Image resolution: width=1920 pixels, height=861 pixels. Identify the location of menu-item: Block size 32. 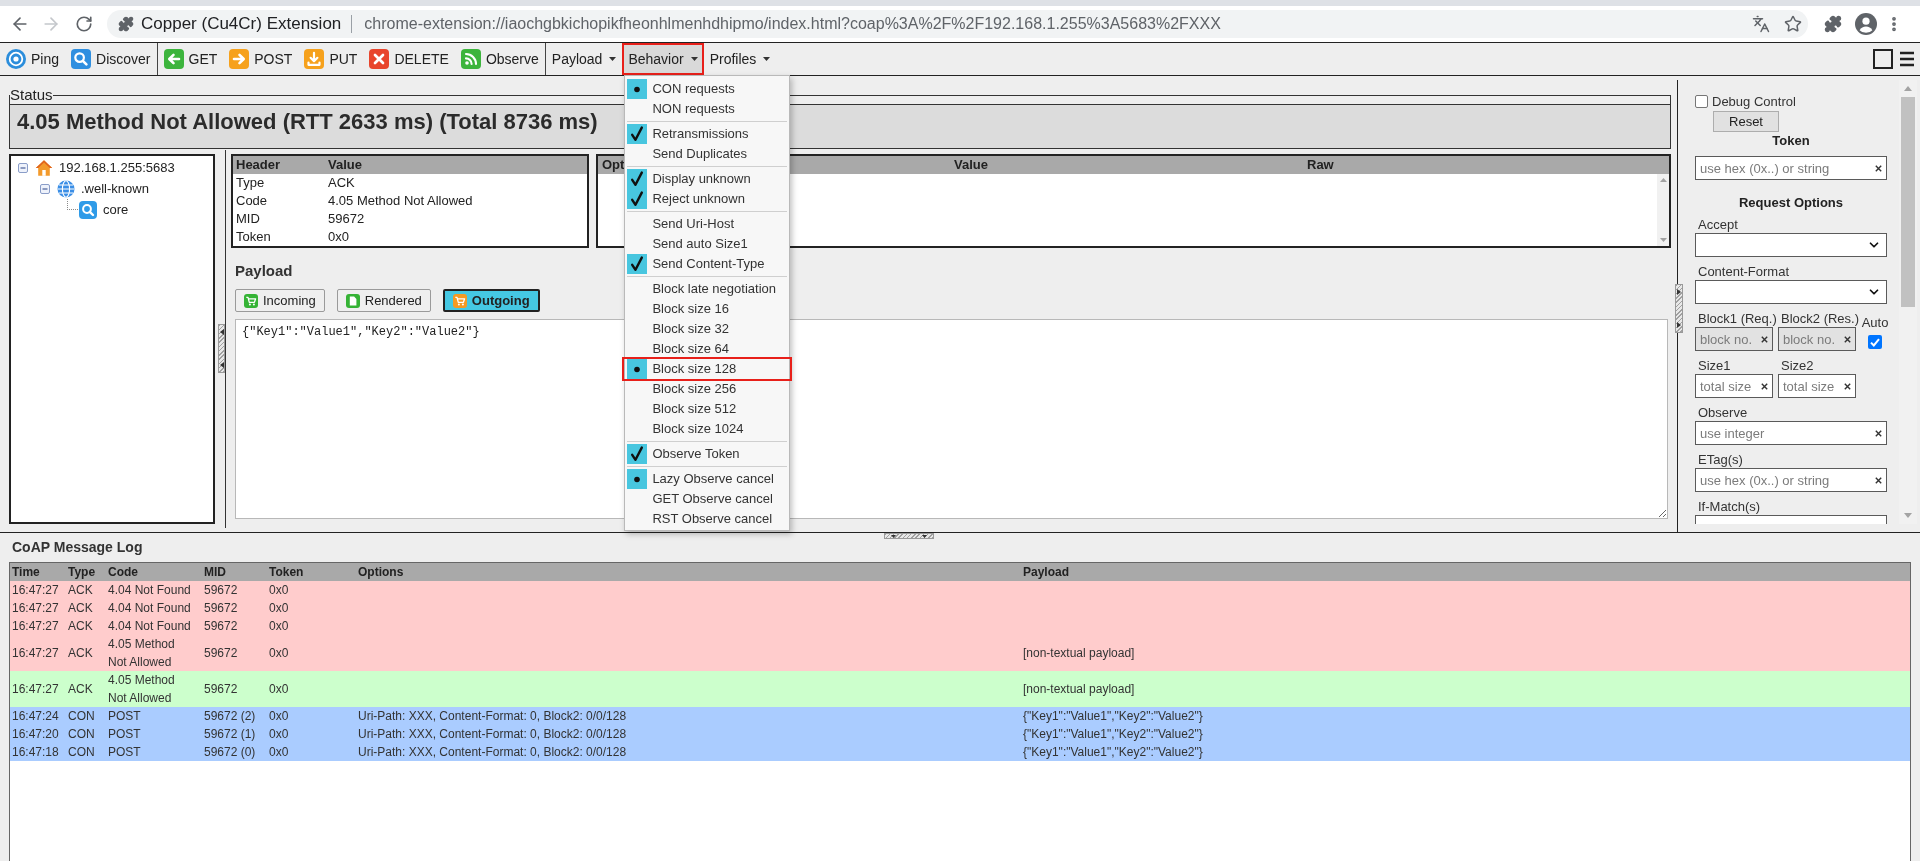
(707, 329).